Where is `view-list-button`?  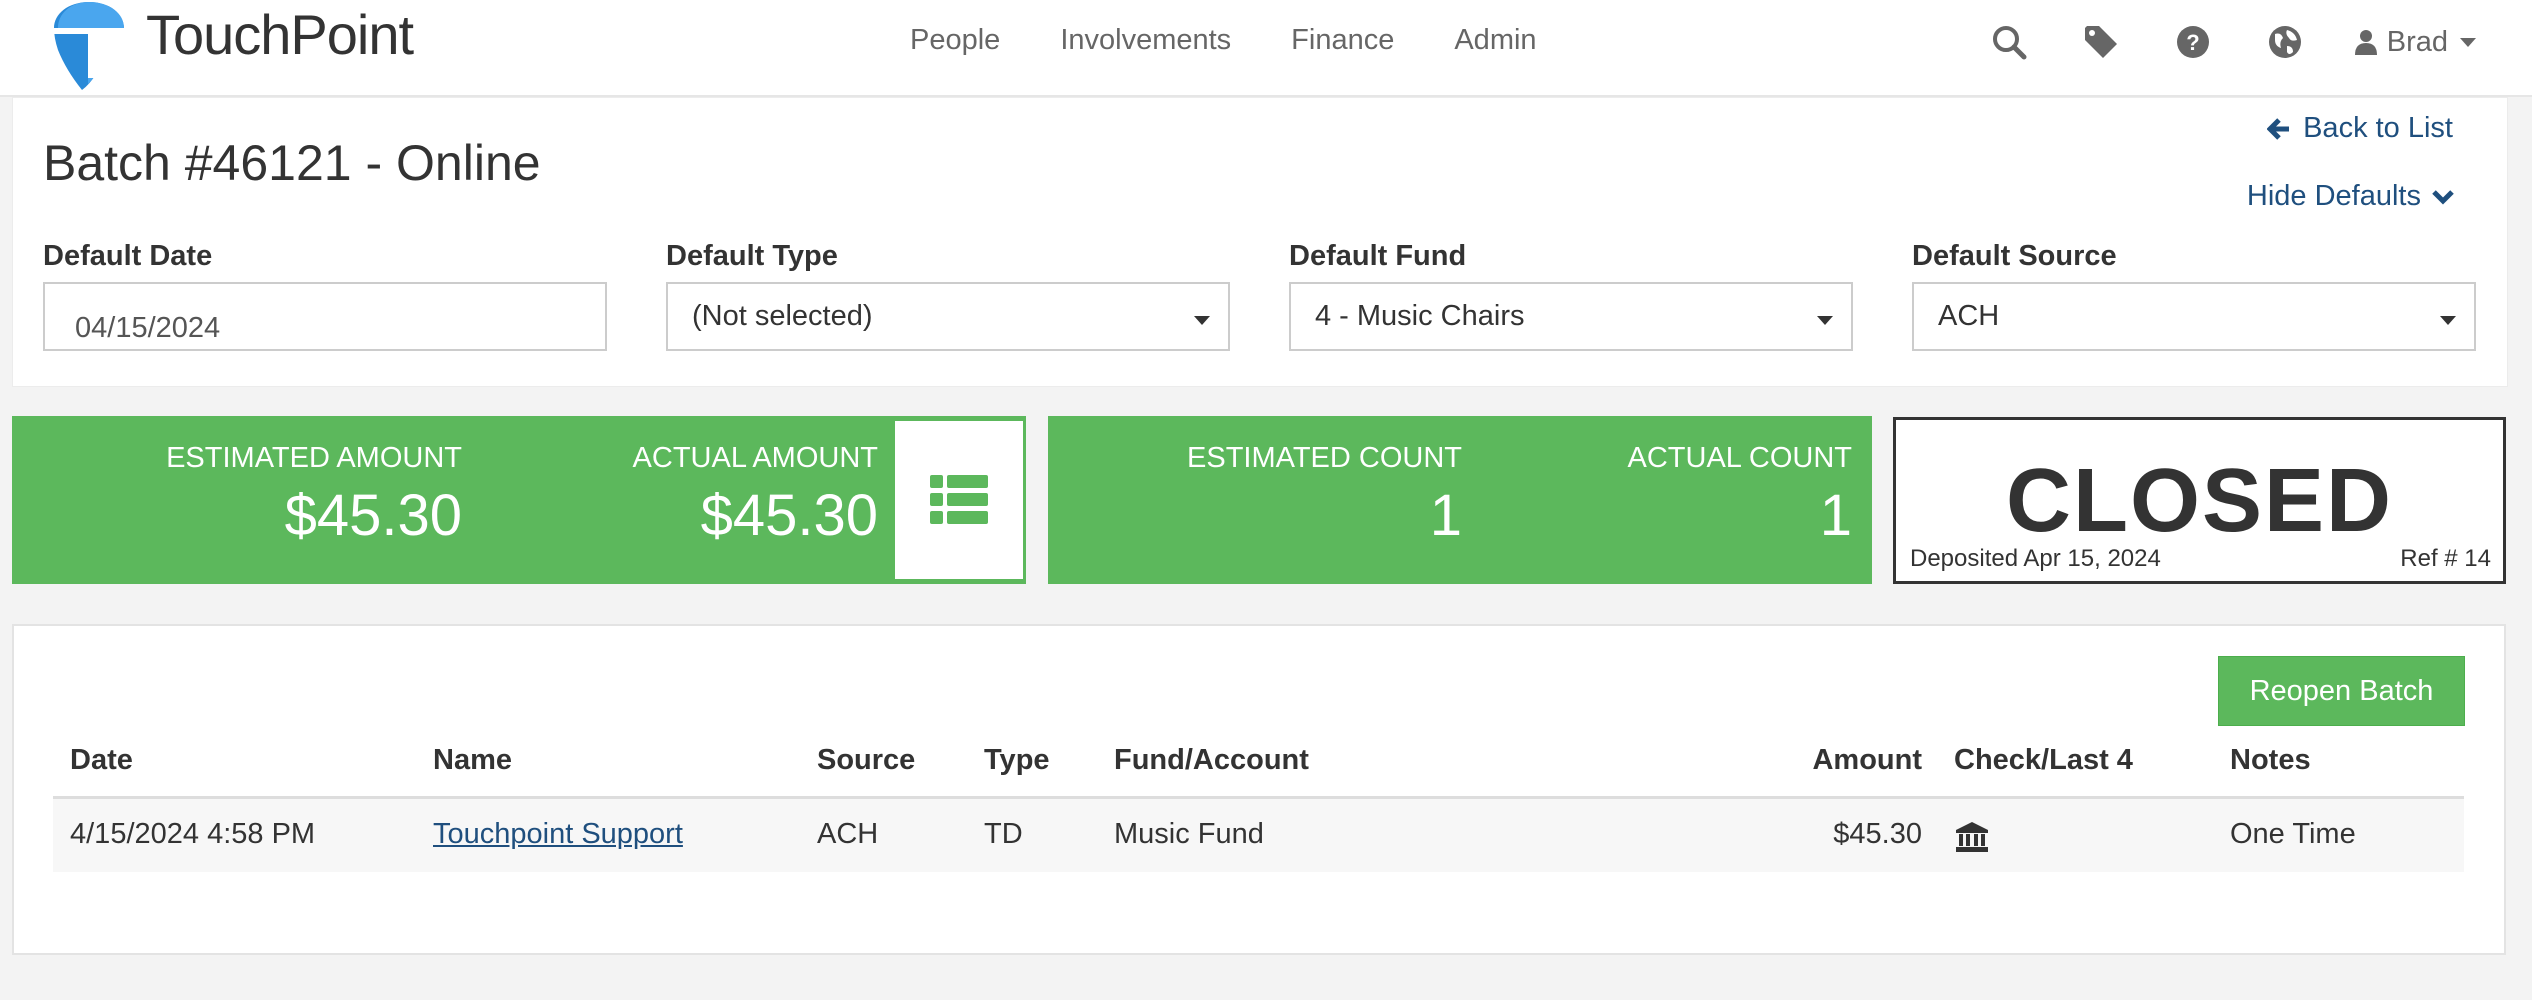
view-list-button is located at coordinates (959, 500).